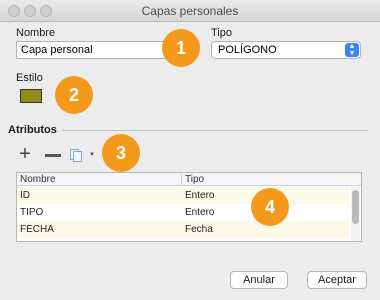 This screenshot has height=300, width=380. What do you see at coordinates (36, 33) in the screenshot?
I see `name-label: Nombre` at bounding box center [36, 33].